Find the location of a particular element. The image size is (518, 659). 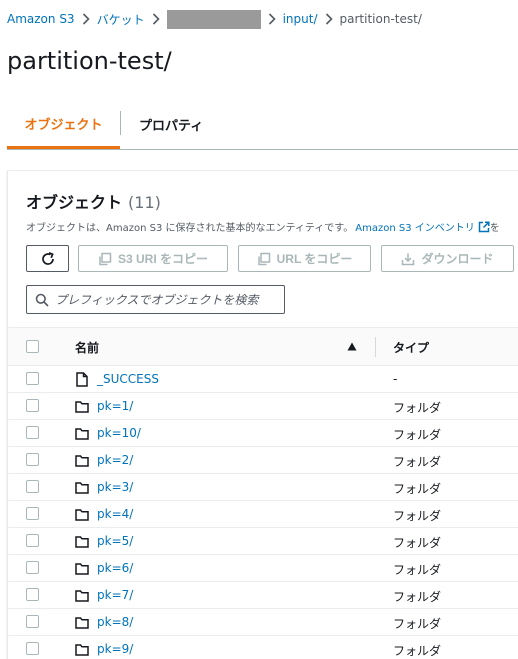

objects-panel-title: オブジェクト is located at coordinates (74, 202).